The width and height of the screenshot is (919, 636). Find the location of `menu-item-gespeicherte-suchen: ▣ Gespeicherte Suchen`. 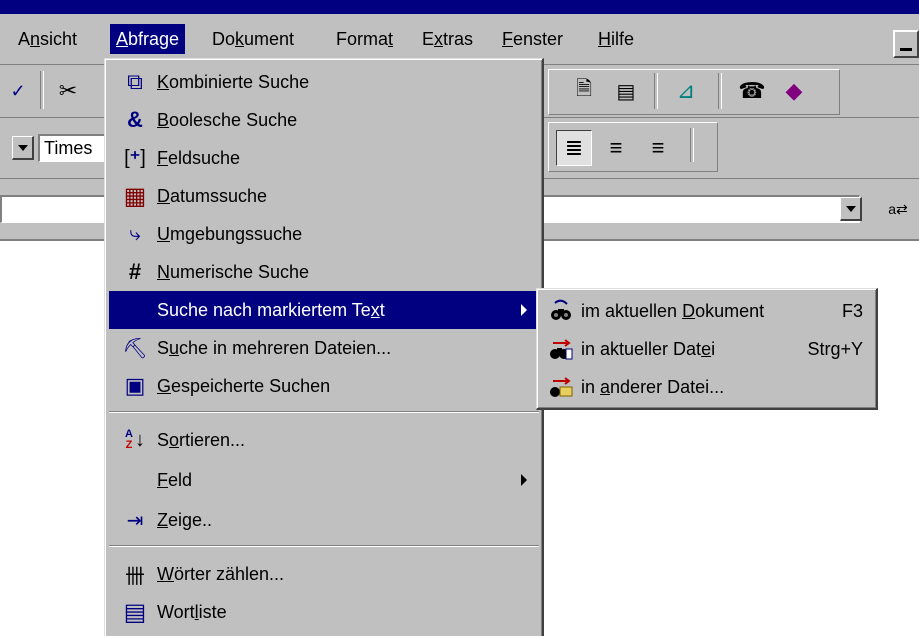

menu-item-gespeicherte-suchen: ▣ Gespeicherte Suchen is located at coordinates (324, 386).